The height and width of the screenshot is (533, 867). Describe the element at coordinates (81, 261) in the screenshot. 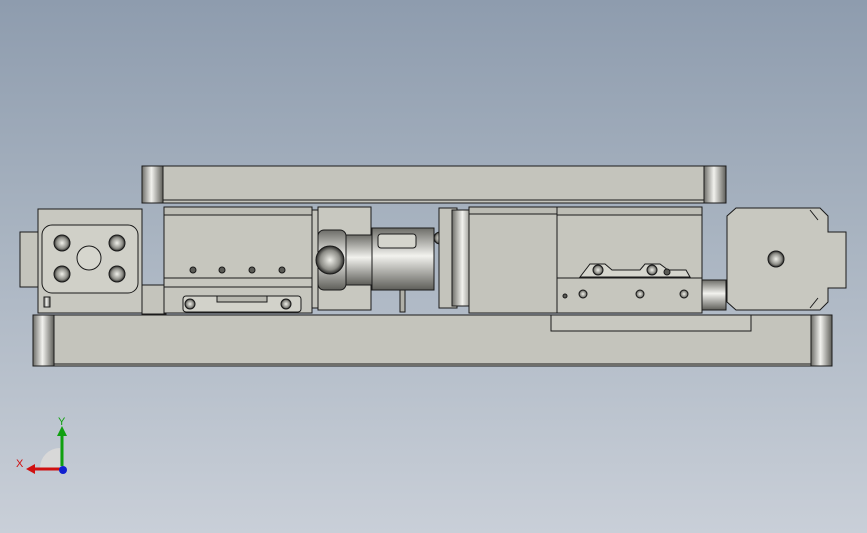

I see `left-end-block` at that location.